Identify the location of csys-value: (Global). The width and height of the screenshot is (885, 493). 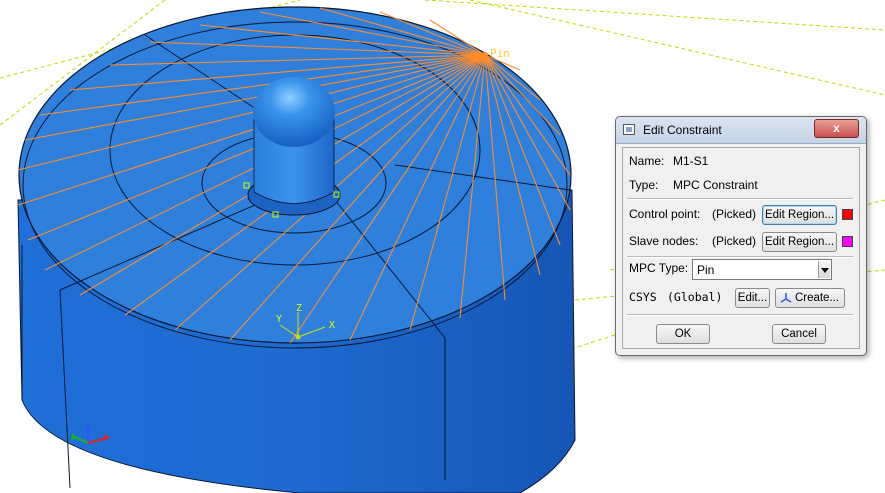
(695, 297).